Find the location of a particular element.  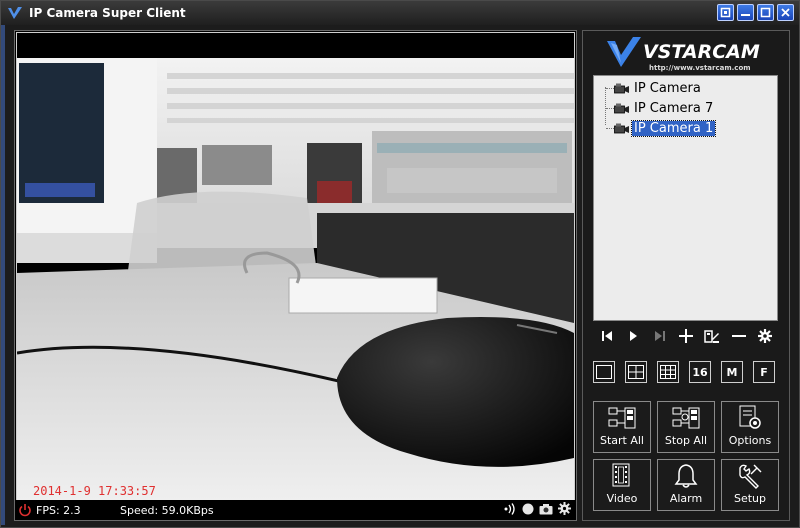

video-button: Video is located at coordinates (622, 485).